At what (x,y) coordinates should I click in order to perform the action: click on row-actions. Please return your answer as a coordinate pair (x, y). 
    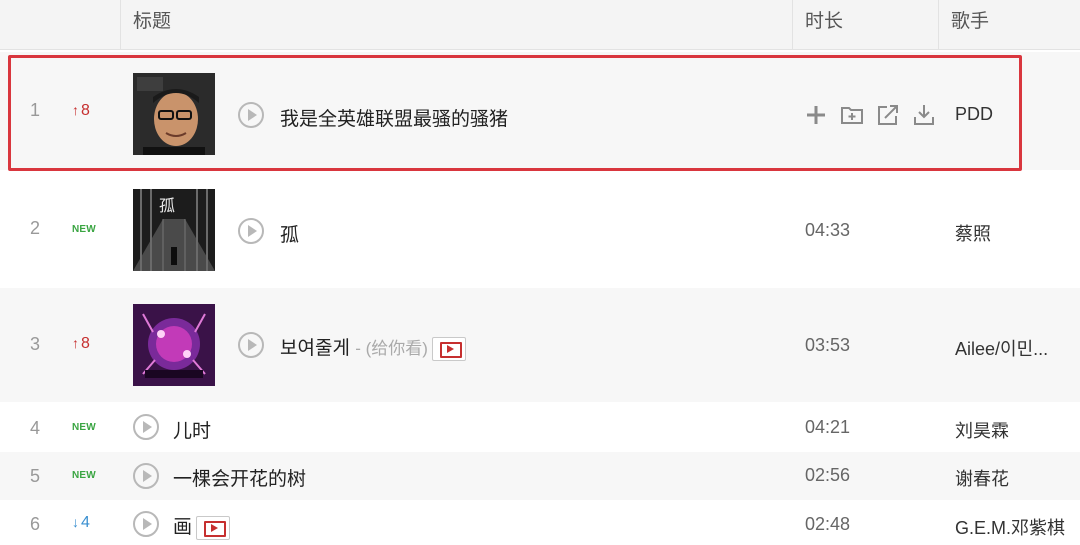
    Looking at the image, I should click on (870, 115).